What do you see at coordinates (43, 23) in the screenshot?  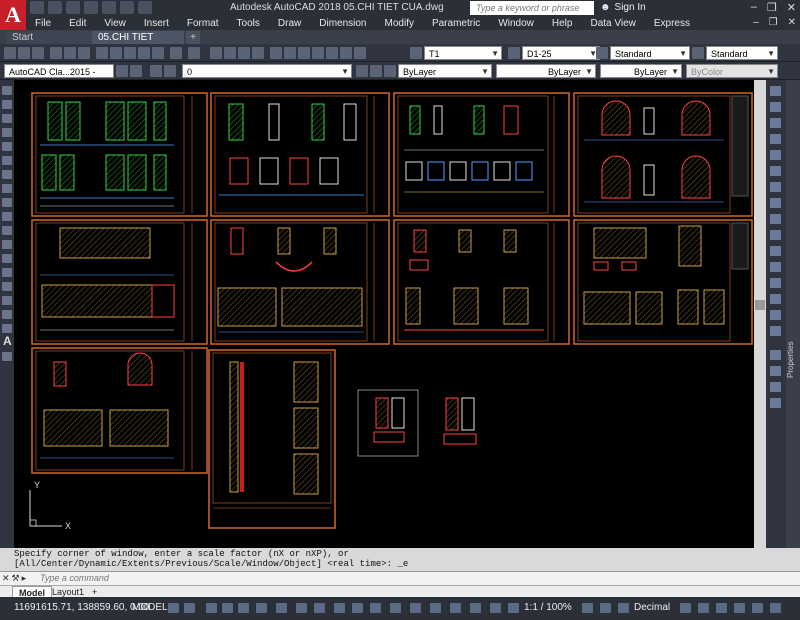 I see `menu-file: File` at bounding box center [43, 23].